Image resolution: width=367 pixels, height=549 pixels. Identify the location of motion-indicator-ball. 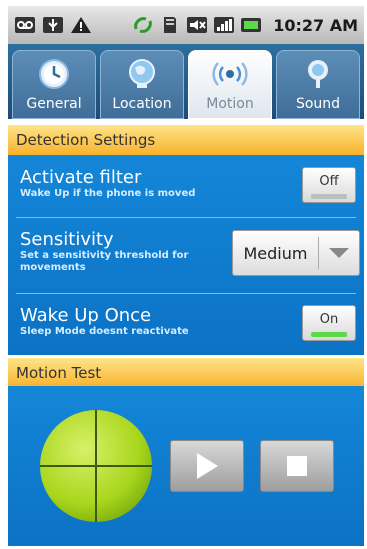
(96, 466).